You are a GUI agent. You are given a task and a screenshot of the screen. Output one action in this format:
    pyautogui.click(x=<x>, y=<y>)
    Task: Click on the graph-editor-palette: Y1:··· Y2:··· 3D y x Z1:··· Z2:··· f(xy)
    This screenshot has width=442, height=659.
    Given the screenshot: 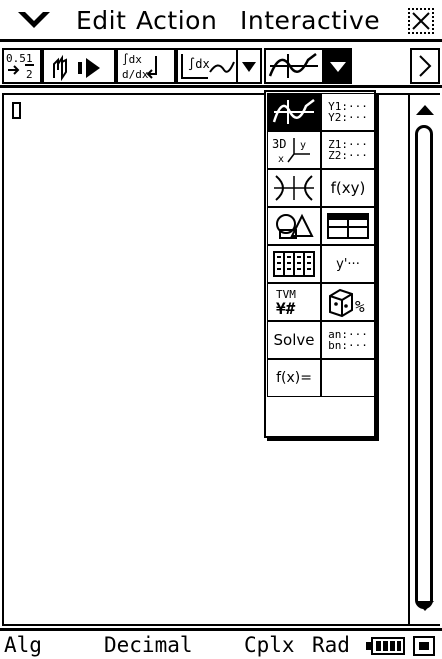 What is the action you would take?
    pyautogui.click(x=320, y=264)
    